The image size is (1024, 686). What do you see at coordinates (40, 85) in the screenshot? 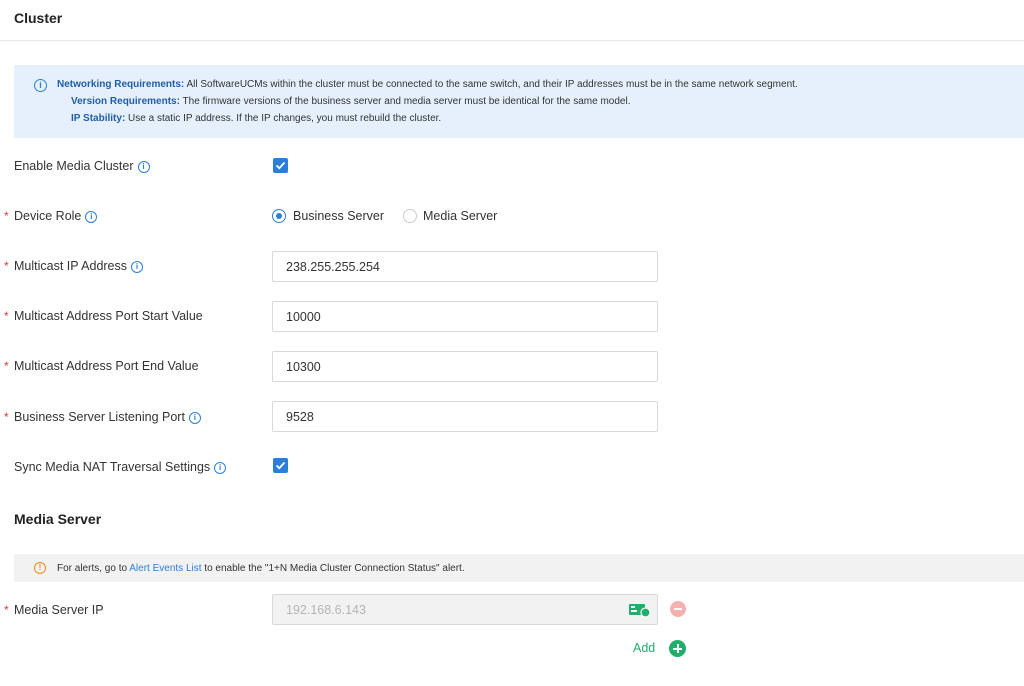
I see `info-icon: i` at bounding box center [40, 85].